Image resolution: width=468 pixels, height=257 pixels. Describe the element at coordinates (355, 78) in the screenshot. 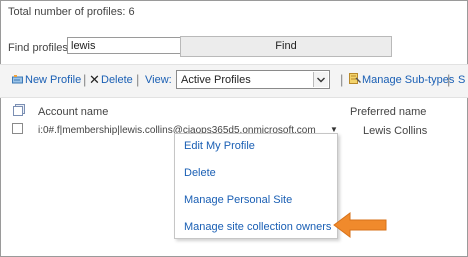

I see `manage-subtypes-icon` at that location.